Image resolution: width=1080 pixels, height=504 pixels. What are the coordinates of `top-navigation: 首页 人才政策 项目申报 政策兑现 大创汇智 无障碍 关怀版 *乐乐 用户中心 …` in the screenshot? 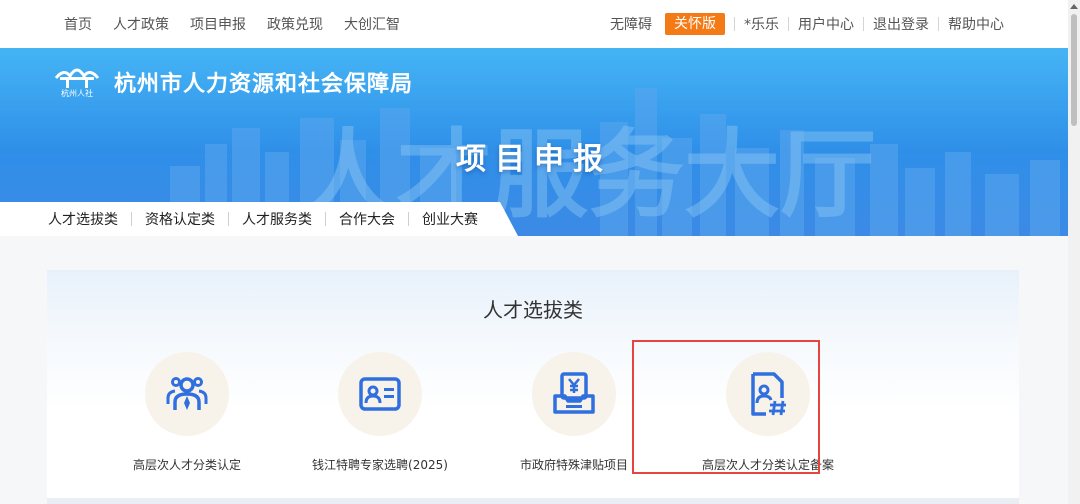 It's located at (534, 24).